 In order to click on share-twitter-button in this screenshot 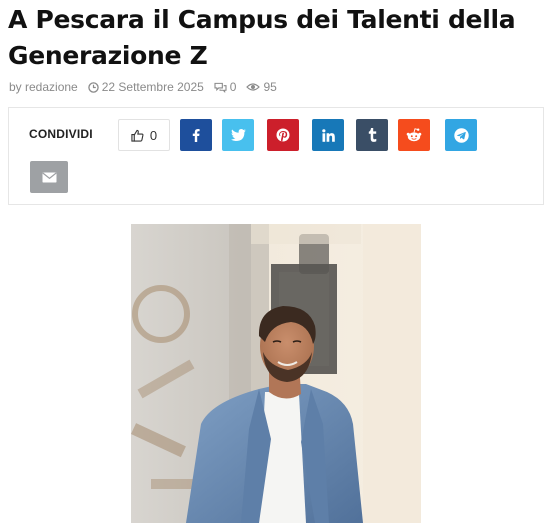, I will do `click(238, 135)`.